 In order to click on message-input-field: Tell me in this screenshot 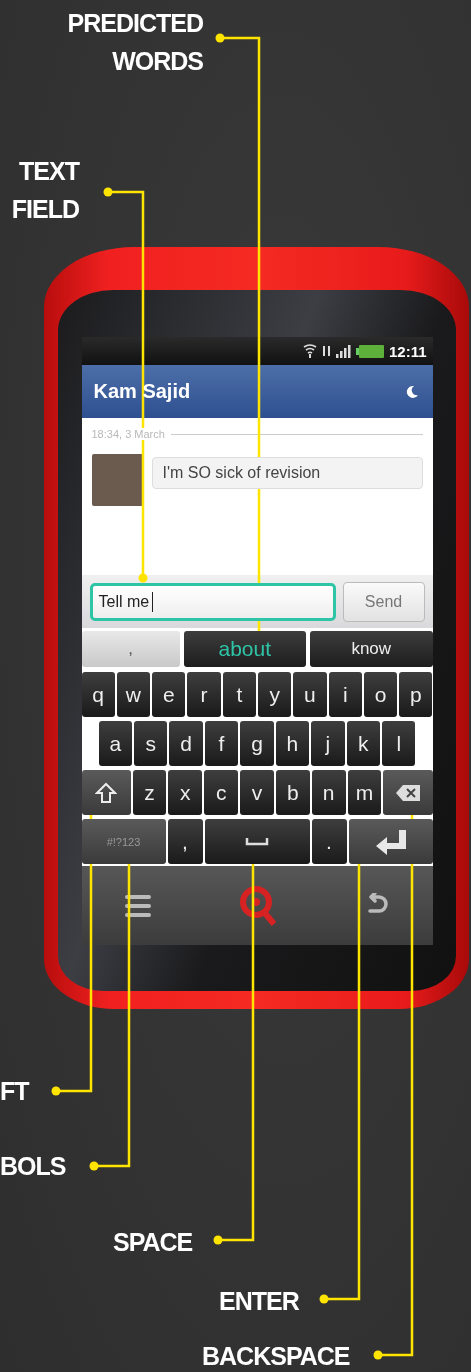, I will do `click(212, 601)`.